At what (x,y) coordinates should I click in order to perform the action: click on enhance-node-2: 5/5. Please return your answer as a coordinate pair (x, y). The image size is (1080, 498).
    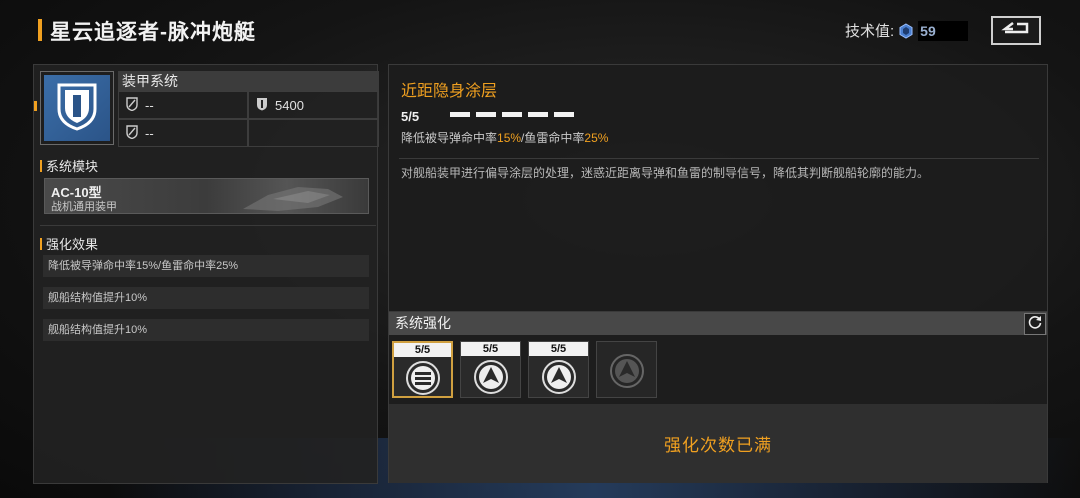
    Looking at the image, I should click on (490, 369).